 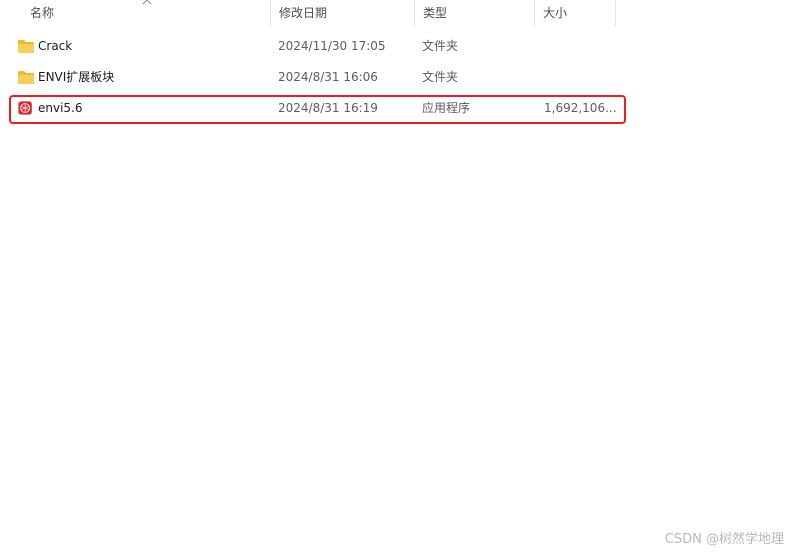 What do you see at coordinates (475, 13) in the screenshot?
I see `column-header-type: 类型` at bounding box center [475, 13].